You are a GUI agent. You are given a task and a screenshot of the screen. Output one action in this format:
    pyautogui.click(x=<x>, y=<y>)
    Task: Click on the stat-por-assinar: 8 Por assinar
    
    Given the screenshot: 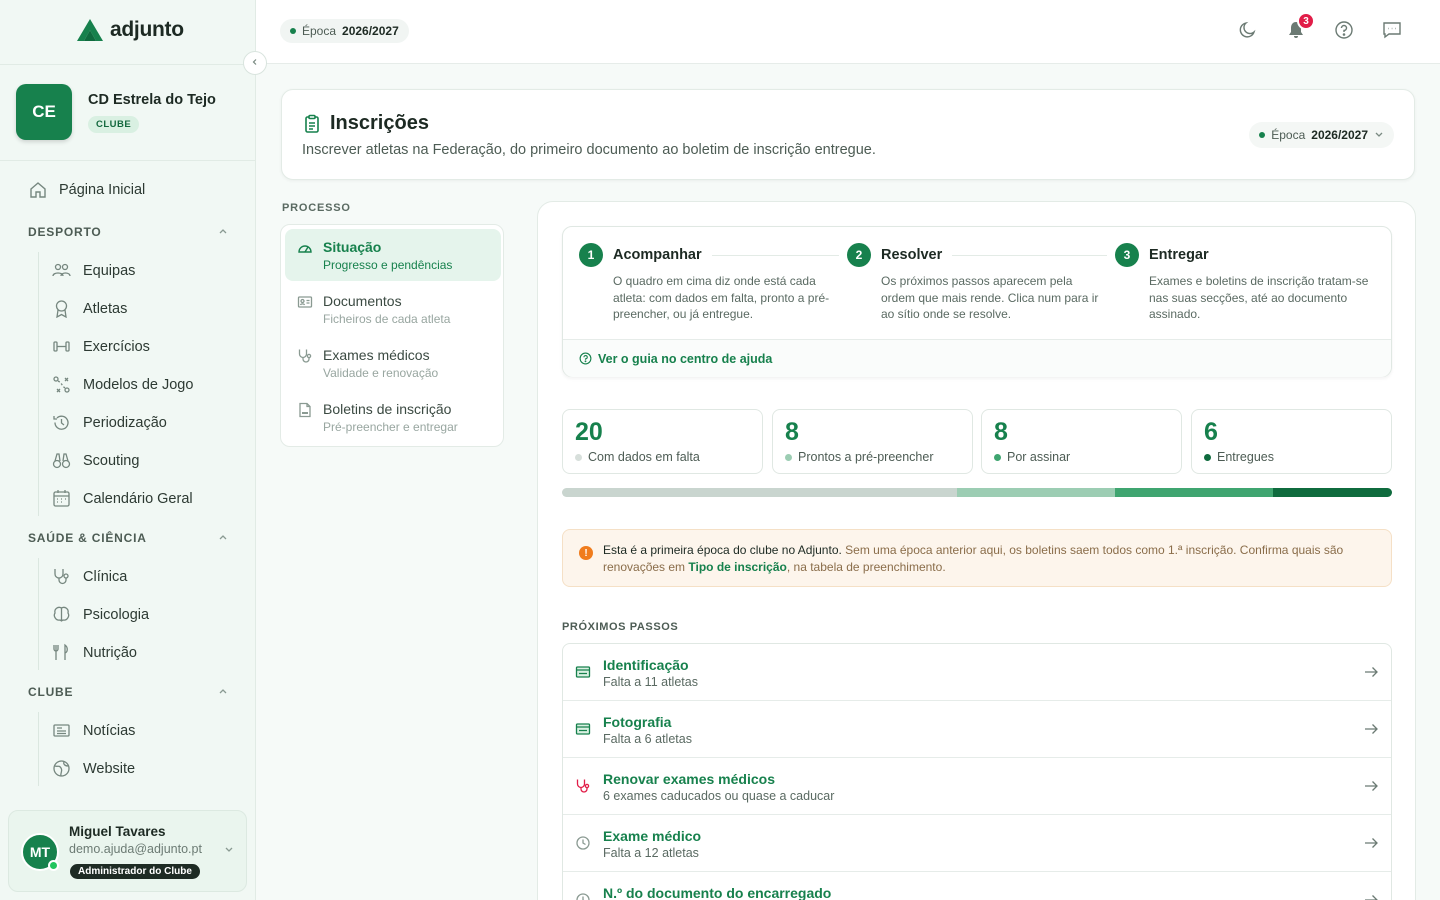 What is the action you would take?
    pyautogui.click(x=1081, y=441)
    